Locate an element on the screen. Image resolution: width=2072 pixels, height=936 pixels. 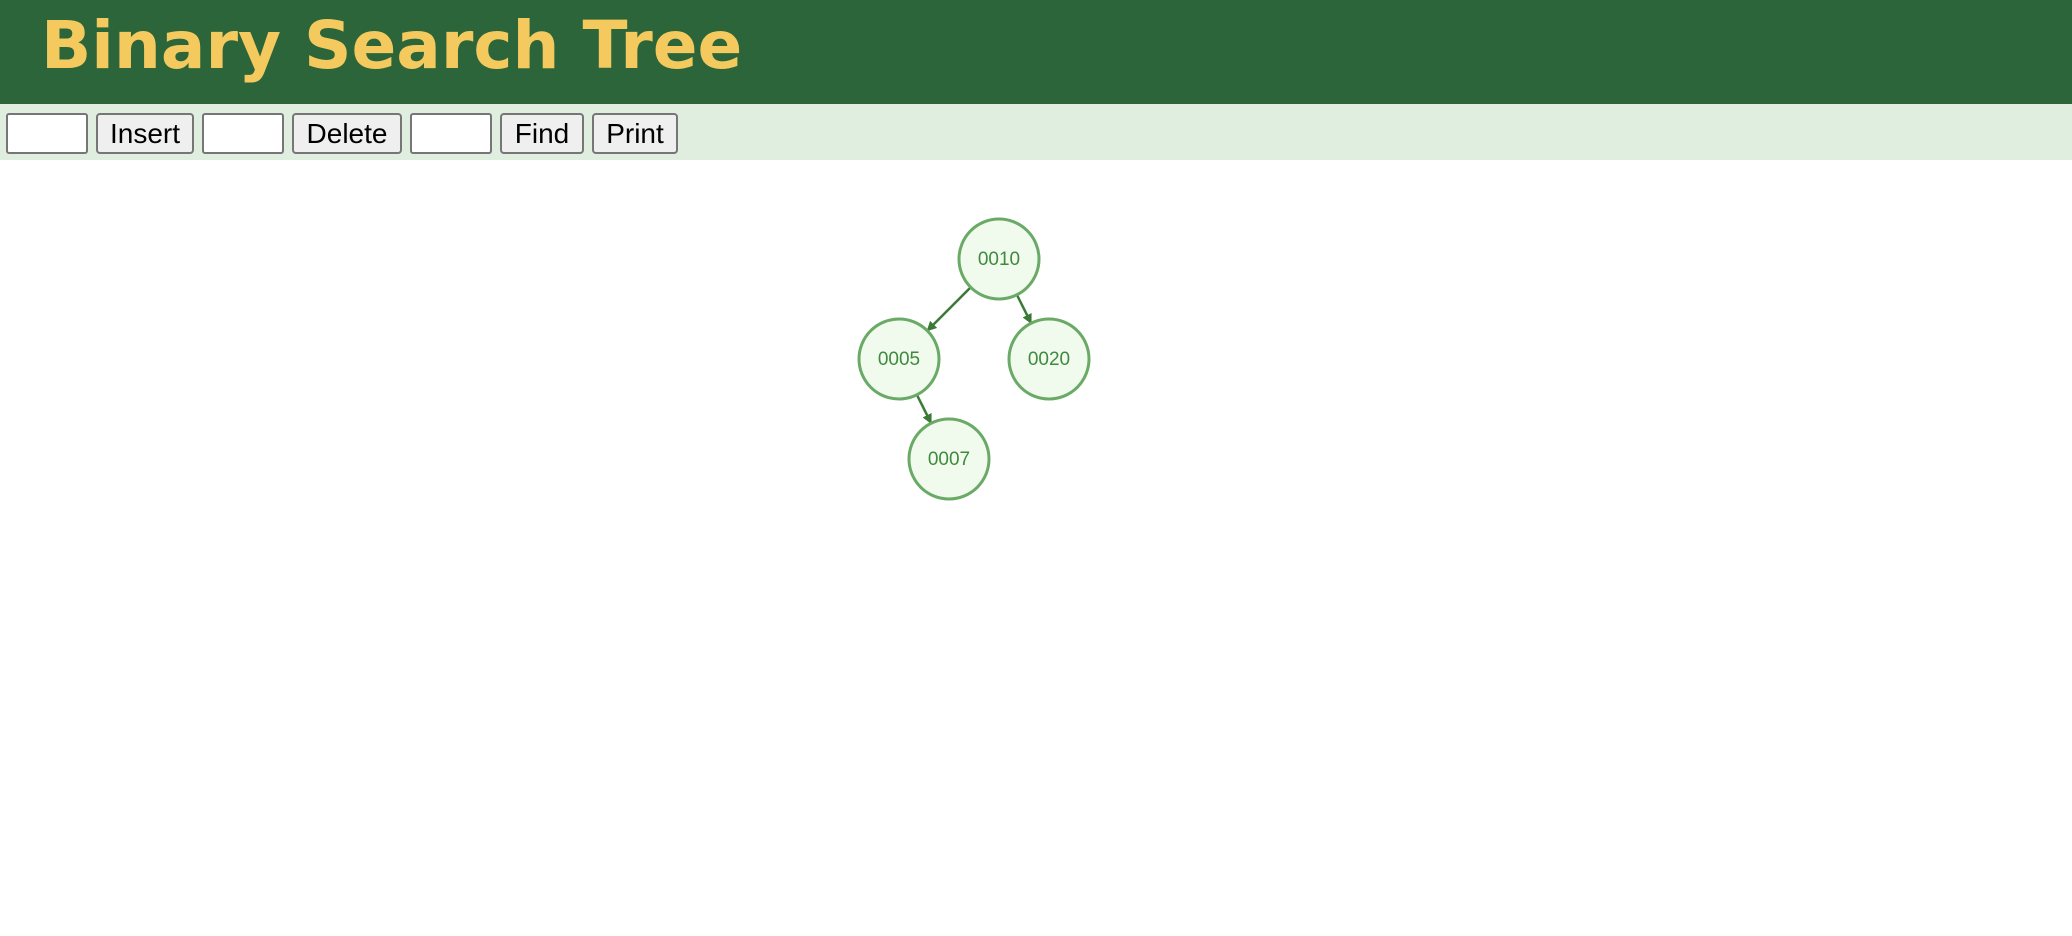
print-button: Print is located at coordinates (635, 133).